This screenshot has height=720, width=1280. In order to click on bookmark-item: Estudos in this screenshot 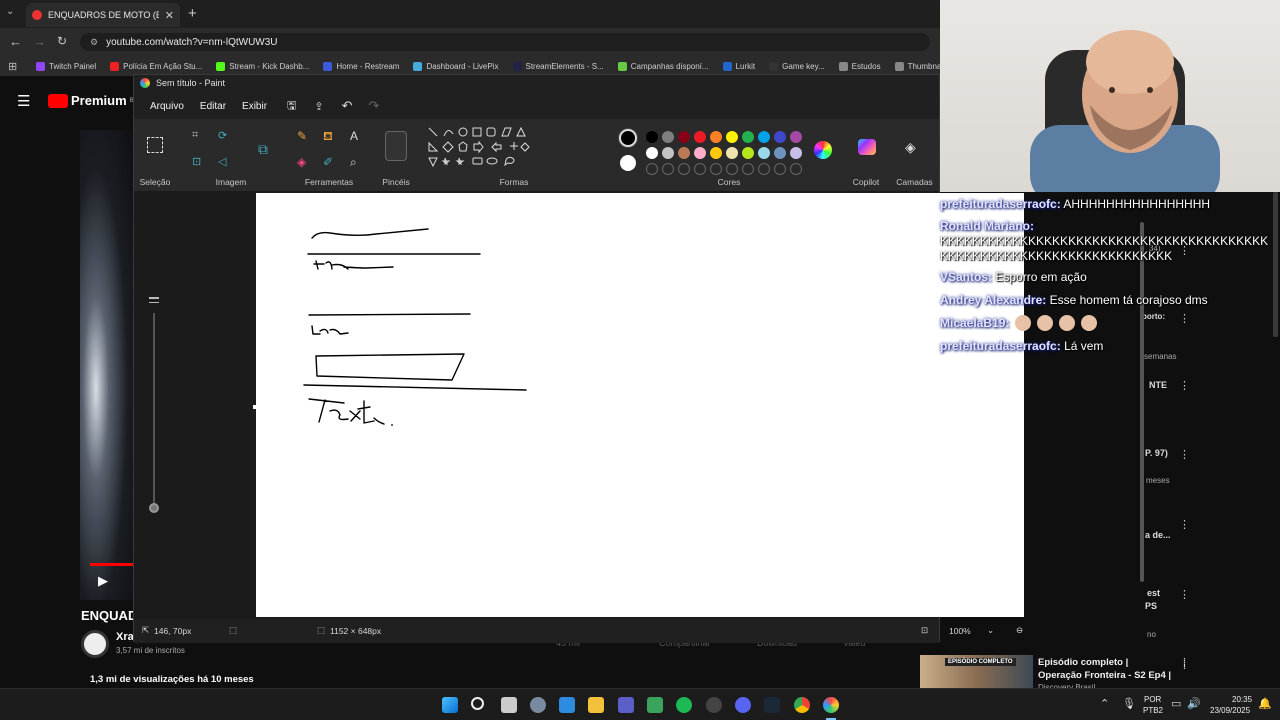, I will do `click(859, 66)`.